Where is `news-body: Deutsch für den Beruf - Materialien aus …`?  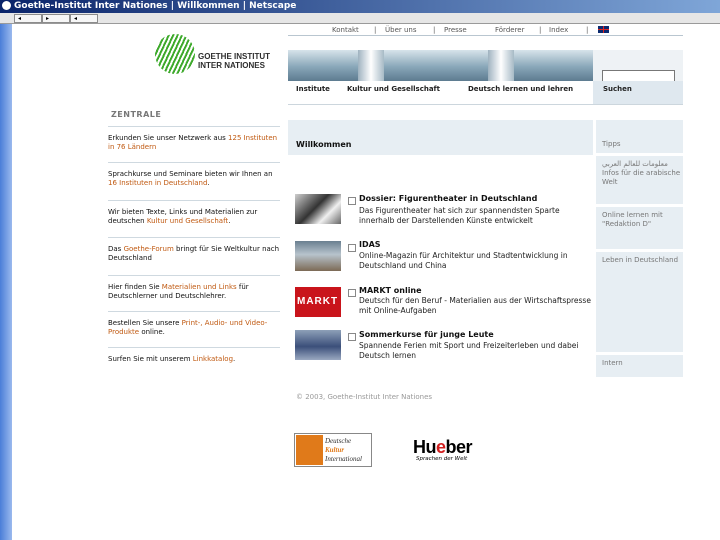
news-body: Deutsch für den Beruf - Materialien aus … is located at coordinates (475, 305).